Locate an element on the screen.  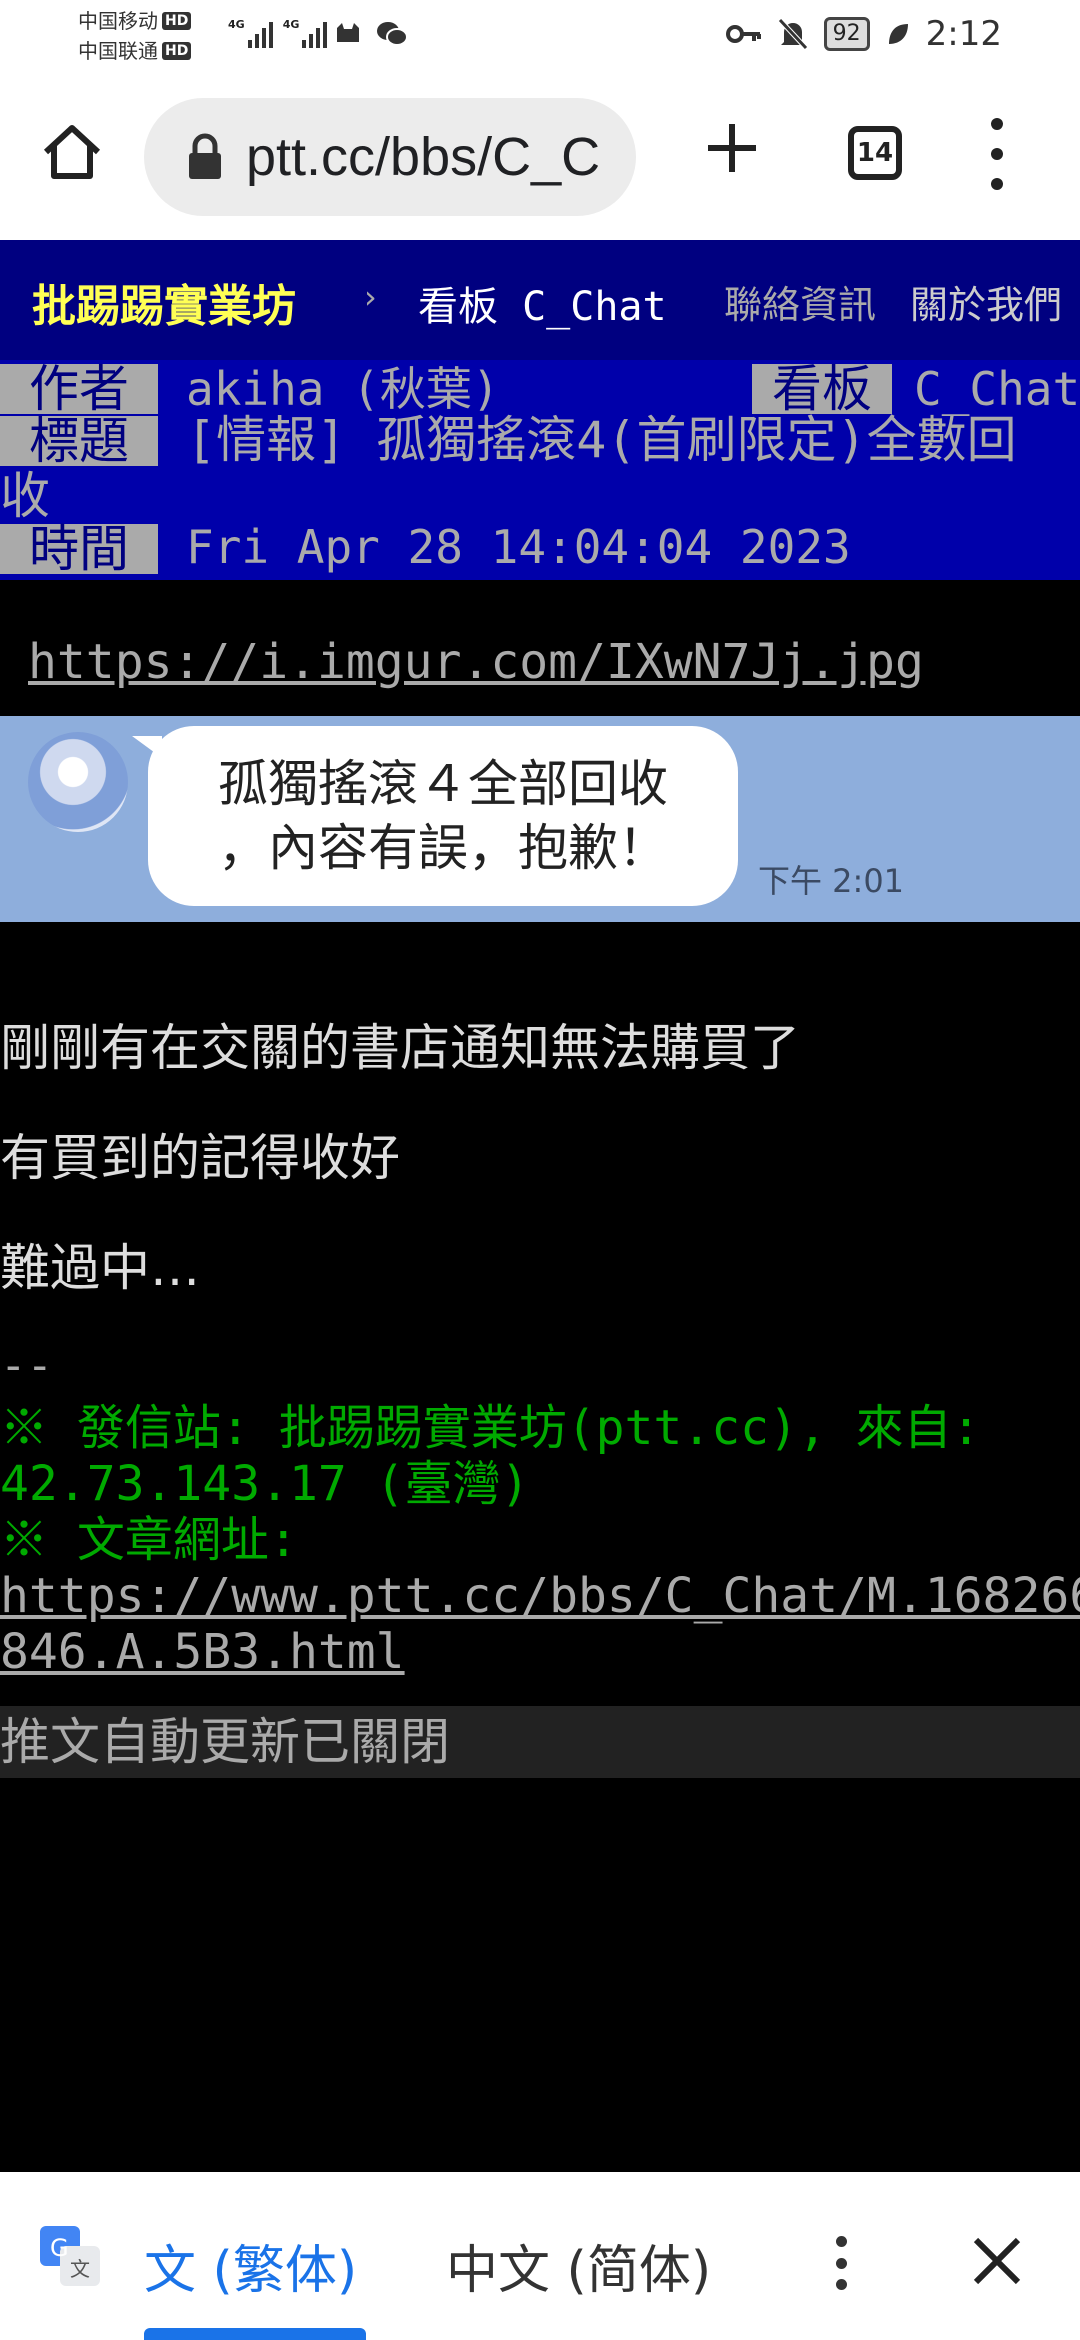
lock-icon is located at coordinates (205, 157).